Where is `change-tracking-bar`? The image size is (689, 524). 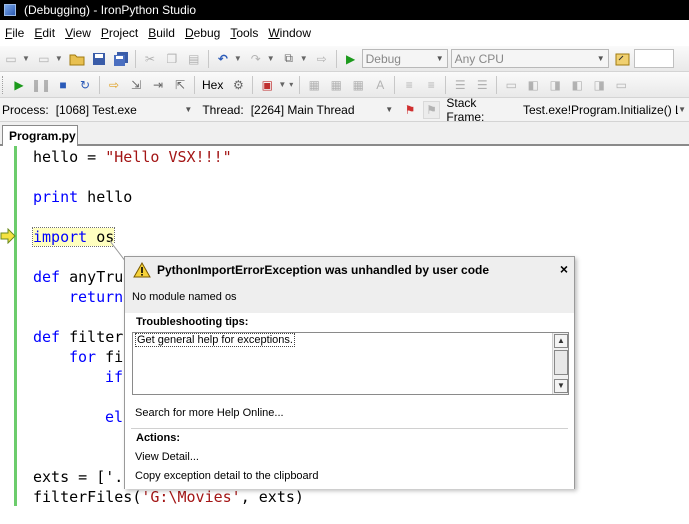 change-tracking-bar is located at coordinates (15, 326).